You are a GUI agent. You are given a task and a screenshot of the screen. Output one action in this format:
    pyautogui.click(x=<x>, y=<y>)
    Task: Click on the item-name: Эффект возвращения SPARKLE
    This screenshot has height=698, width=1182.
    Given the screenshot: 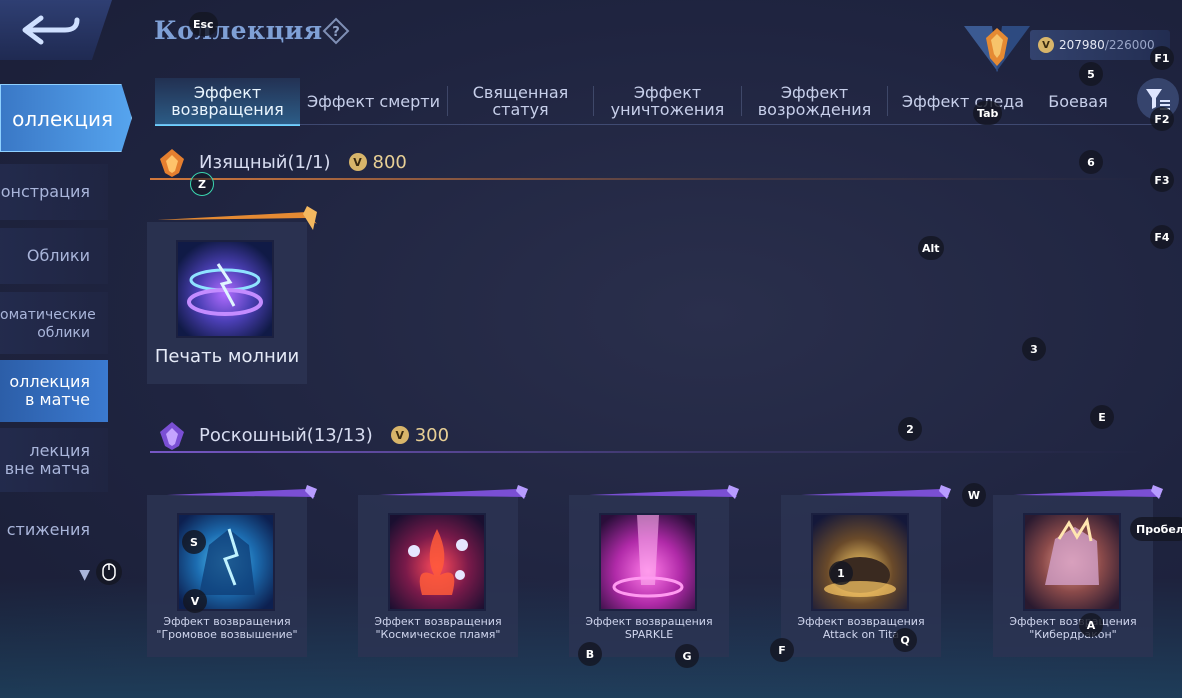 What is the action you would take?
    pyautogui.click(x=649, y=628)
    